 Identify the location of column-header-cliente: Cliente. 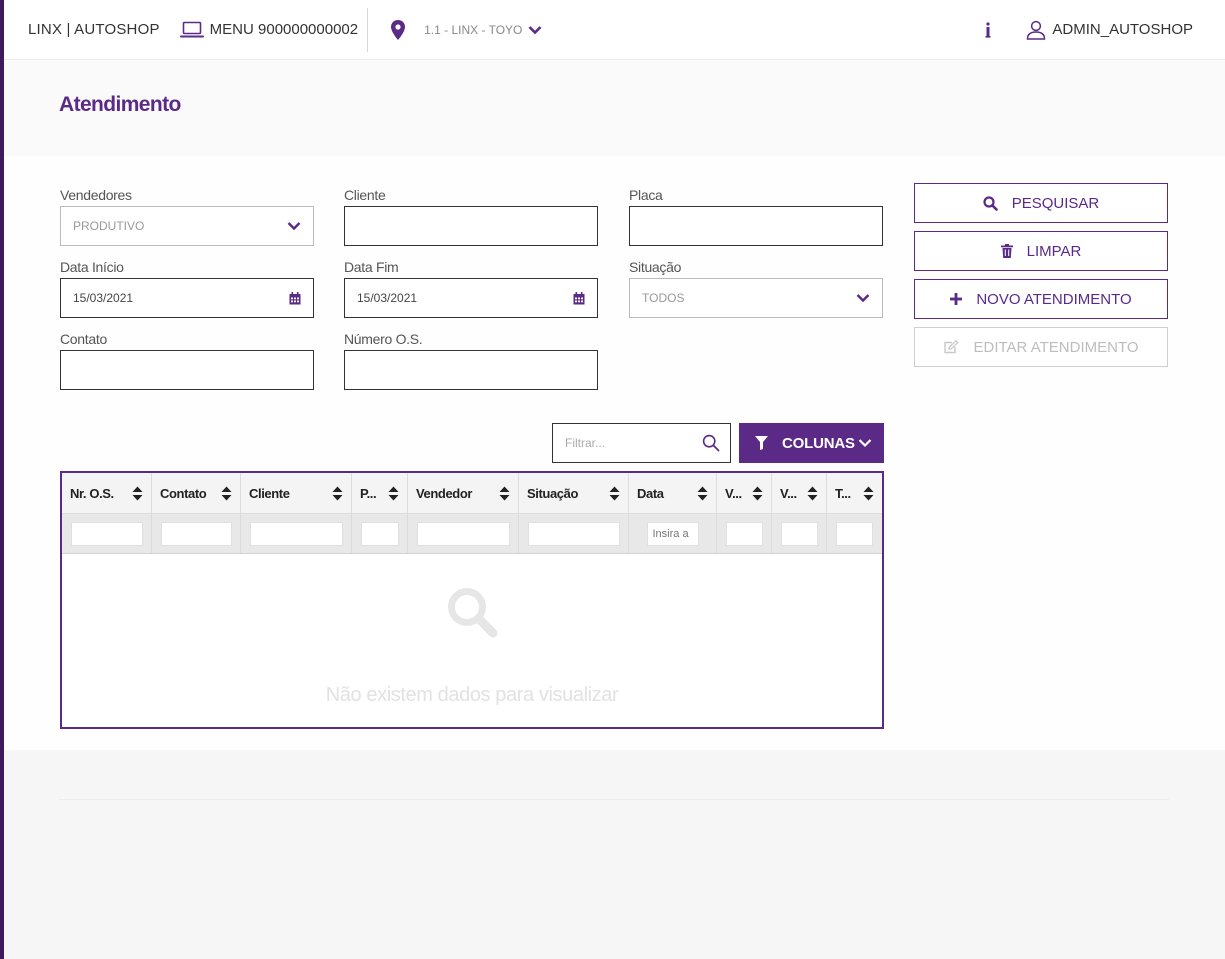
(296, 493).